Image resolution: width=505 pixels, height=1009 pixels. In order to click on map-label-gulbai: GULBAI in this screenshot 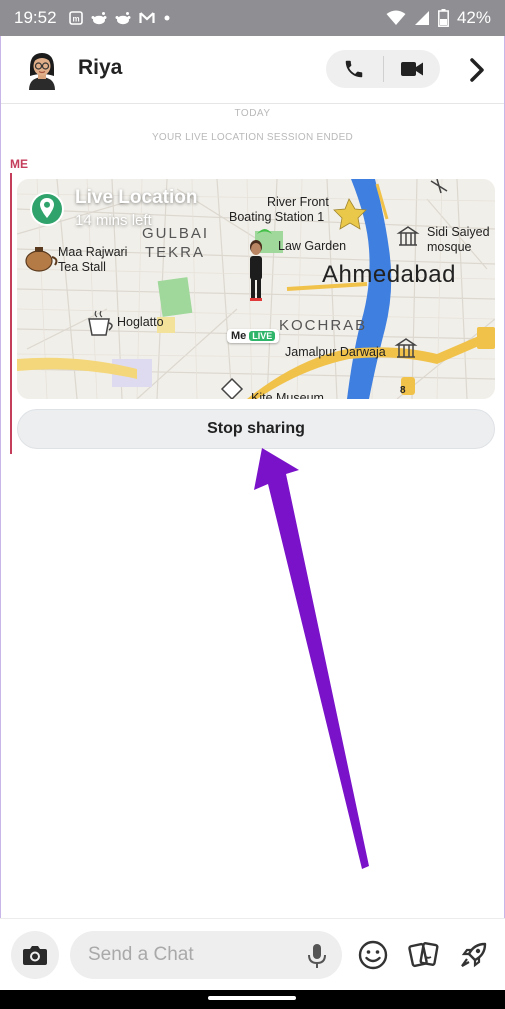, I will do `click(176, 233)`.